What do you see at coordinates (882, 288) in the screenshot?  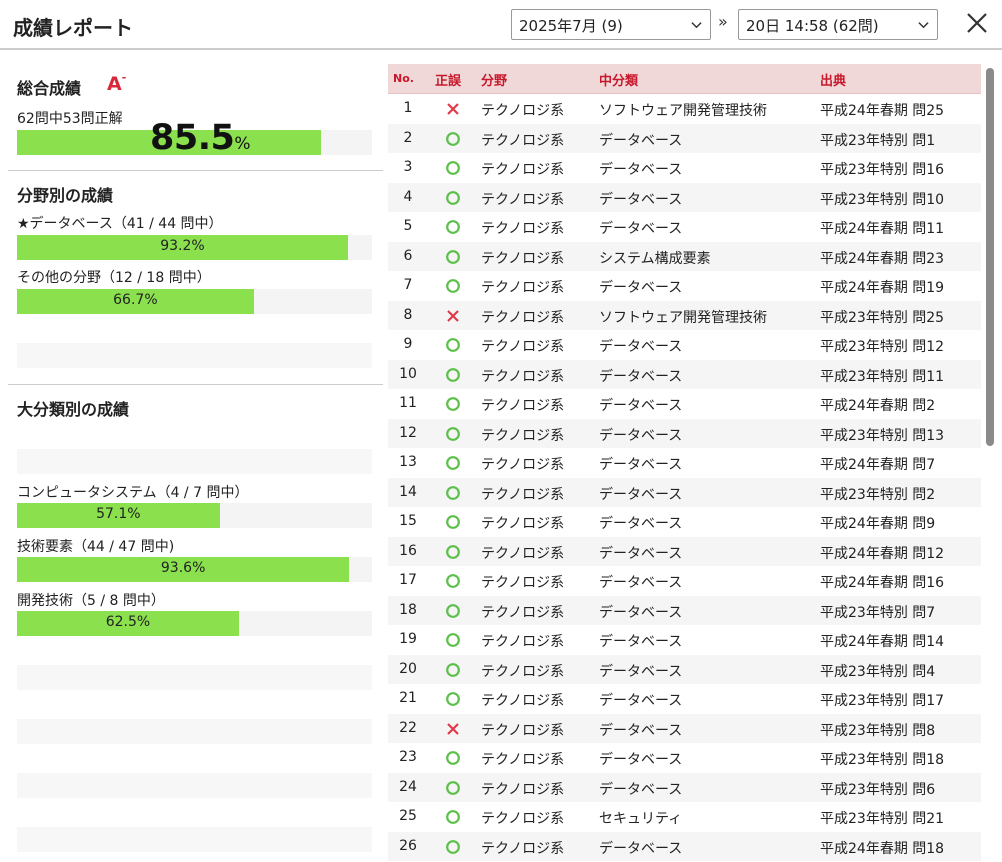 I see `row-source: 平成24年春期 問19` at bounding box center [882, 288].